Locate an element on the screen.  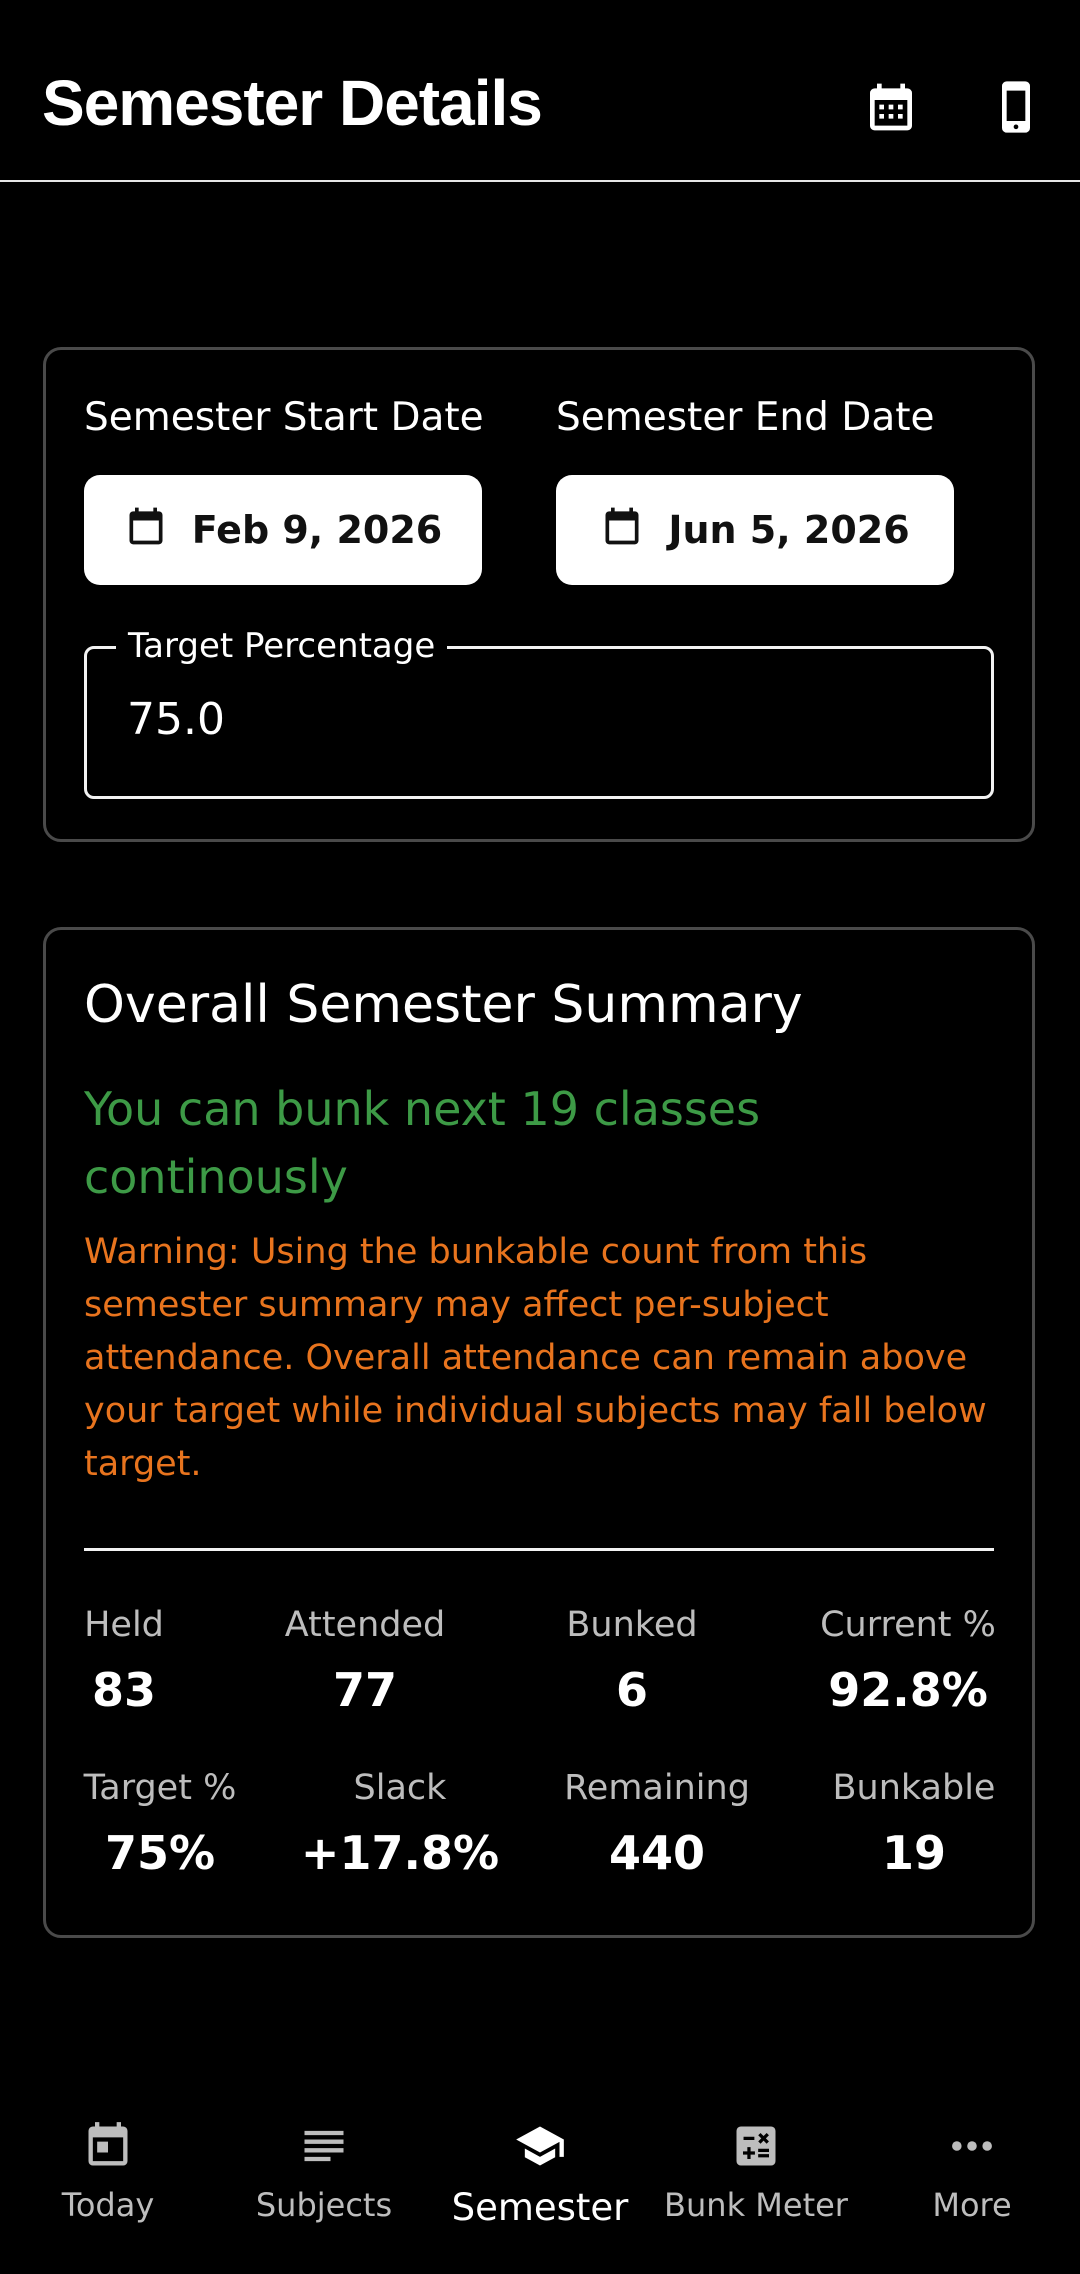
stat-target: Target % 75% is located at coordinates (160, 1824).